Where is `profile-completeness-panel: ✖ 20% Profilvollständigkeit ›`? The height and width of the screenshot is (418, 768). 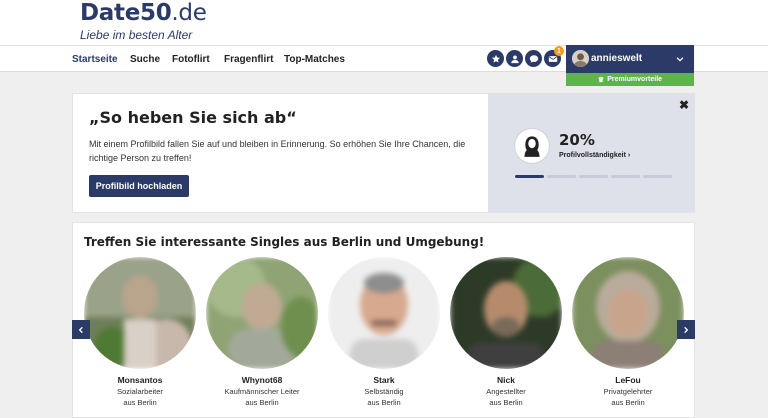
profile-completeness-panel: ✖ 20% Profilvollständigkeit › is located at coordinates (591, 153).